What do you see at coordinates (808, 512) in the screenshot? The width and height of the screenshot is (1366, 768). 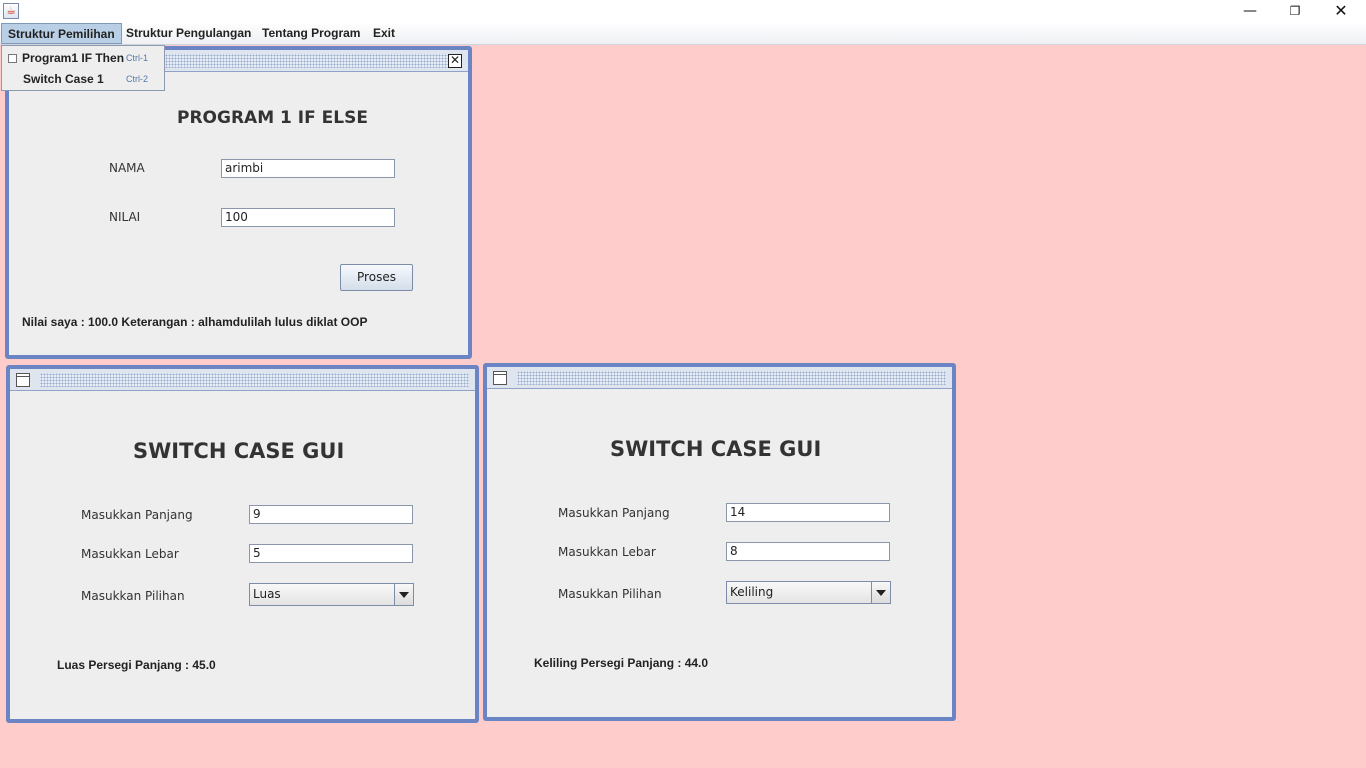 I see `panjang-input: 14` at bounding box center [808, 512].